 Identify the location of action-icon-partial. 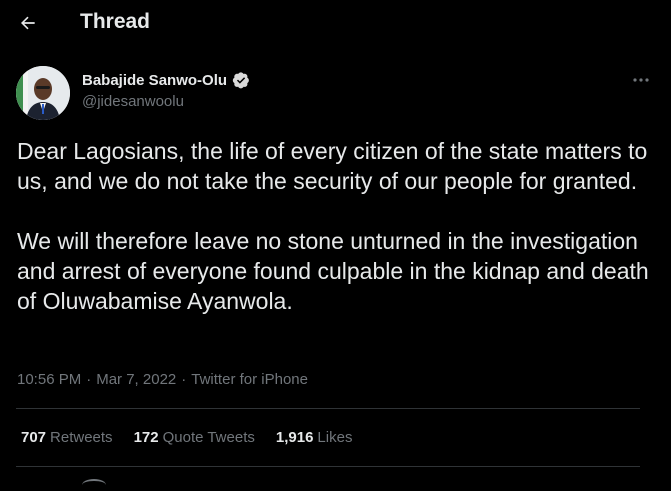
(94, 485).